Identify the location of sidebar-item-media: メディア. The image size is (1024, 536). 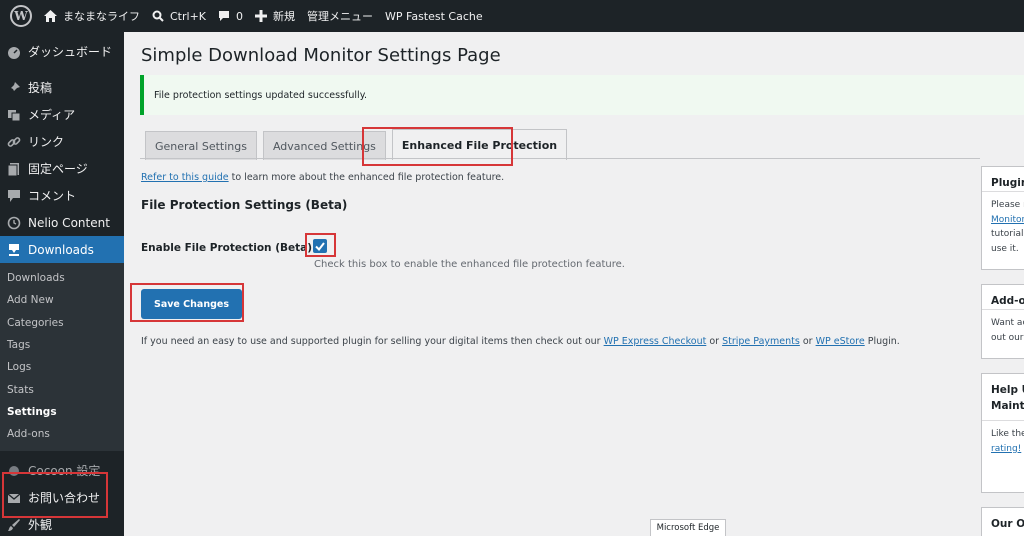
(62, 114).